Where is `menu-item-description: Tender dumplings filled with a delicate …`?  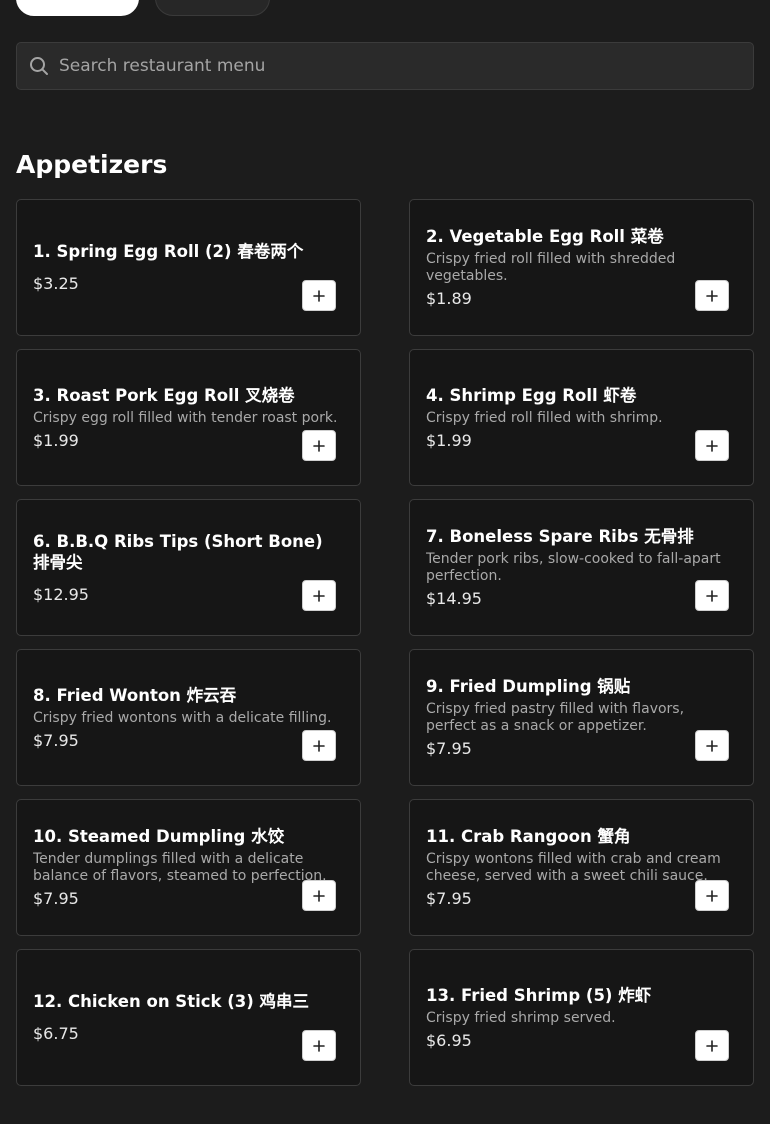 menu-item-description: Tender dumplings filled with a delicate … is located at coordinates (180, 867).